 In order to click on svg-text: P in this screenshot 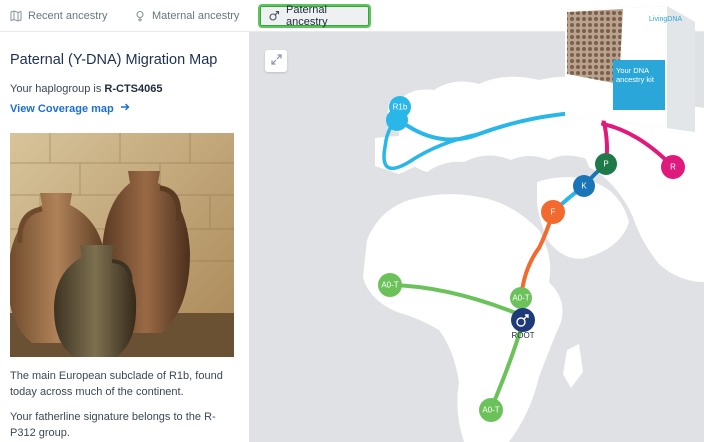, I will do `click(605, 164)`.